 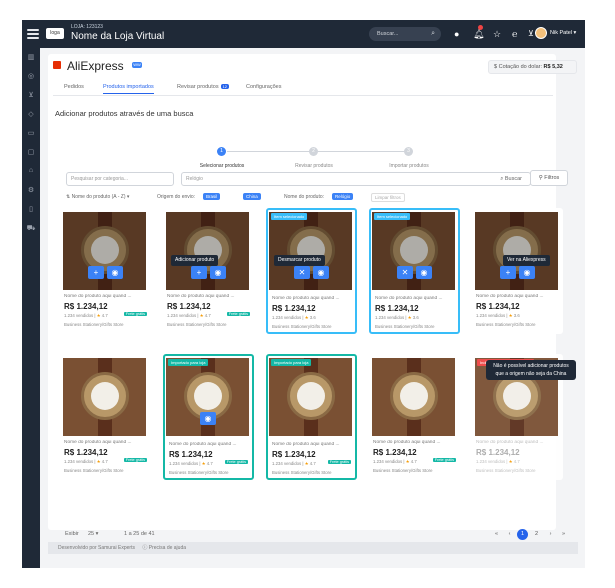 What do you see at coordinates (388, 197) in the screenshot?
I see `clear-filters-button: Limpar filtros` at bounding box center [388, 197].